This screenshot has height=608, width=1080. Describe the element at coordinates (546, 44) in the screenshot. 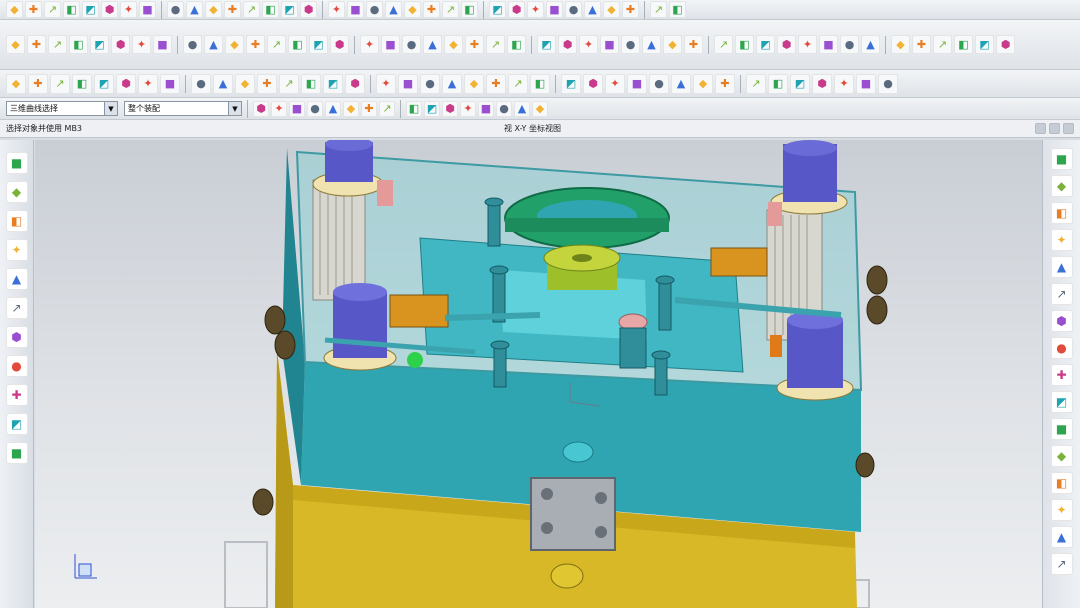

I see `close-icon: ◩` at that location.